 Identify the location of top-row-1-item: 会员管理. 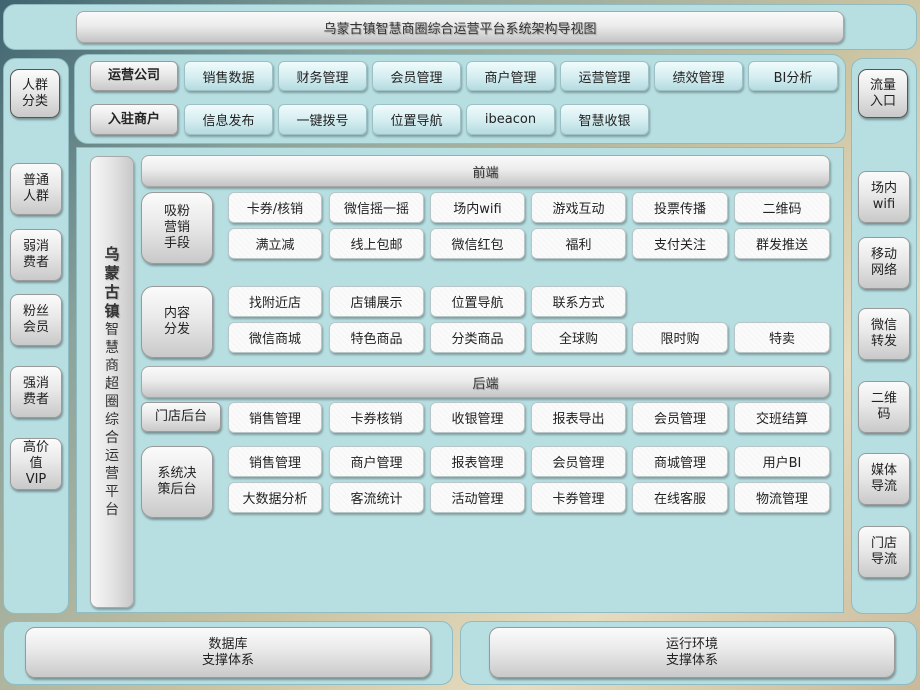
(416, 76).